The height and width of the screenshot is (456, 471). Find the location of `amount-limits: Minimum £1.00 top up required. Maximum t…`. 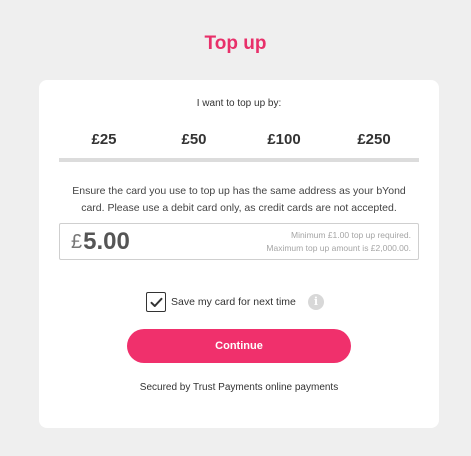

amount-limits: Minimum £1.00 top up required. Maximum t… is located at coordinates (338, 242).